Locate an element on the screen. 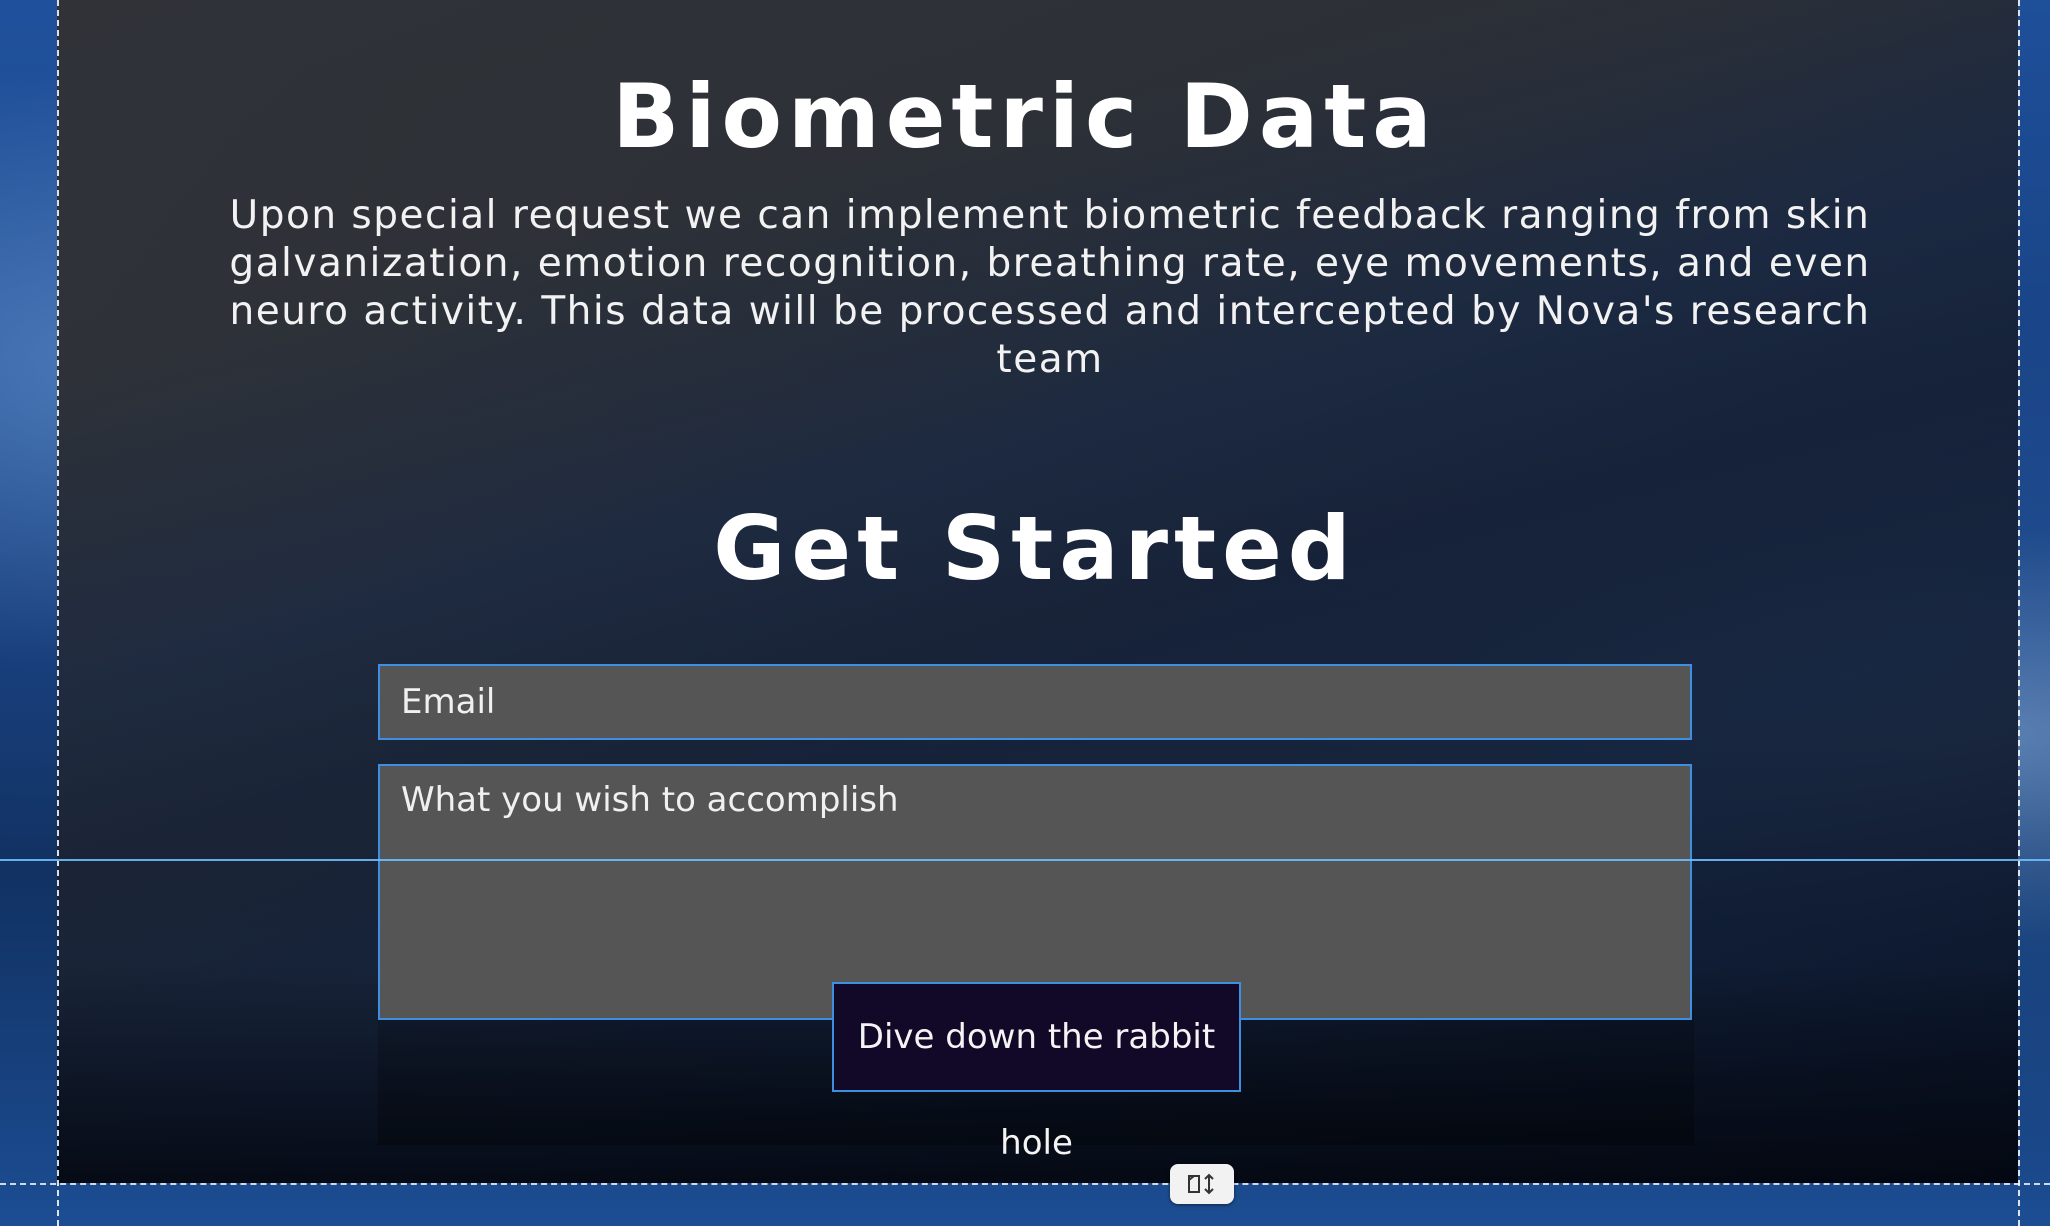 The image size is (2050, 1226). guide-line-left is located at coordinates (58, 613).